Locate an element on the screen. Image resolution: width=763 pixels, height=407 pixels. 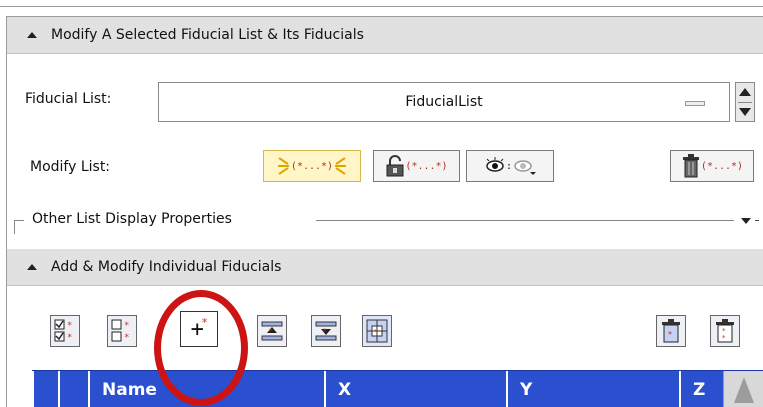
fiducial-list-value: FiducialList is located at coordinates (444, 102).